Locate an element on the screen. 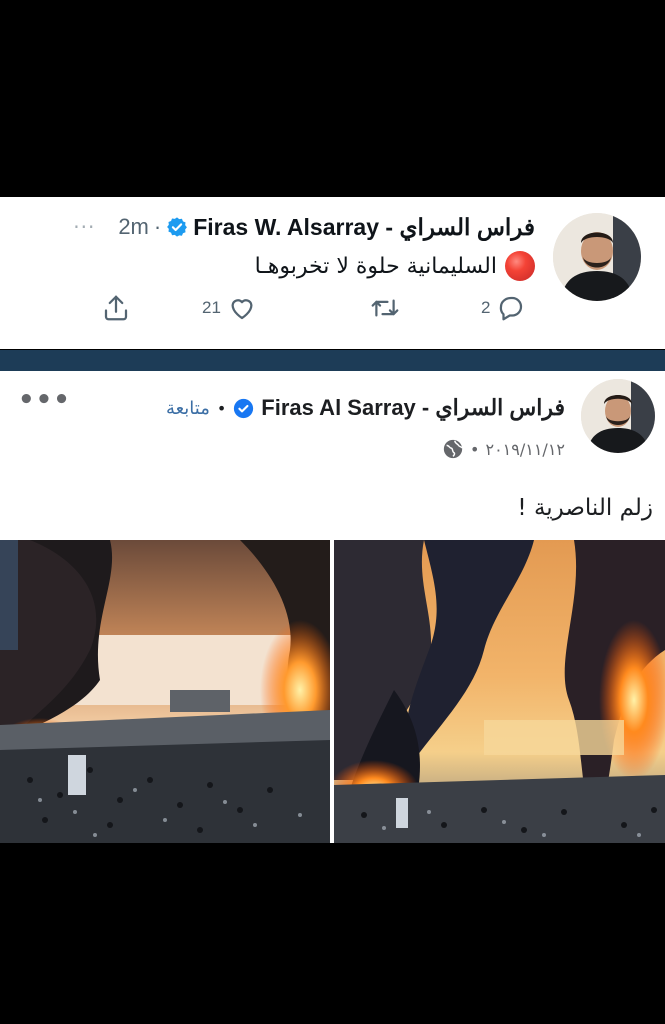 Image resolution: width=665 pixels, height=1024 pixels. post-header: متابعة • Firas Al Sarray - فراس السراي is located at coordinates (365, 408).